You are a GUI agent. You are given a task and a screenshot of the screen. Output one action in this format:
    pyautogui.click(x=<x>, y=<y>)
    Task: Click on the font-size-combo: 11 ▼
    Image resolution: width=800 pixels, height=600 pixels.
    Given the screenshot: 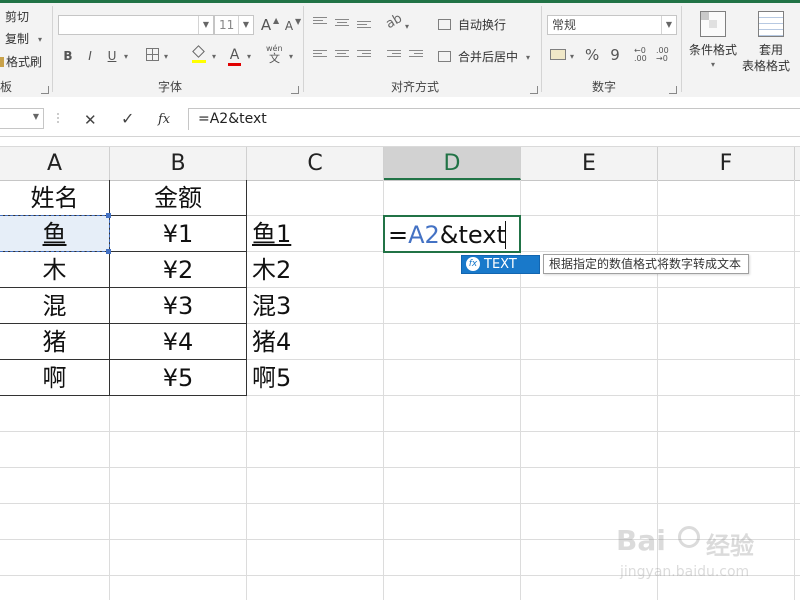 What is the action you would take?
    pyautogui.click(x=234, y=25)
    